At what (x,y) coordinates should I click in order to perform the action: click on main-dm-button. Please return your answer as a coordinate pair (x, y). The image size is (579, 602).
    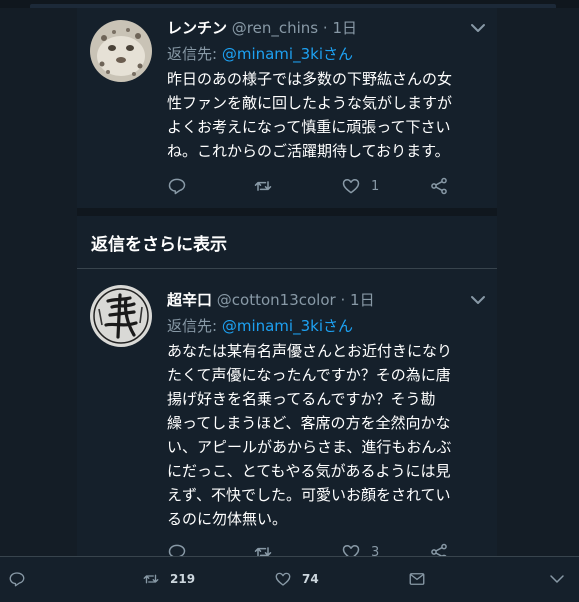
    Looking at the image, I should click on (417, 579).